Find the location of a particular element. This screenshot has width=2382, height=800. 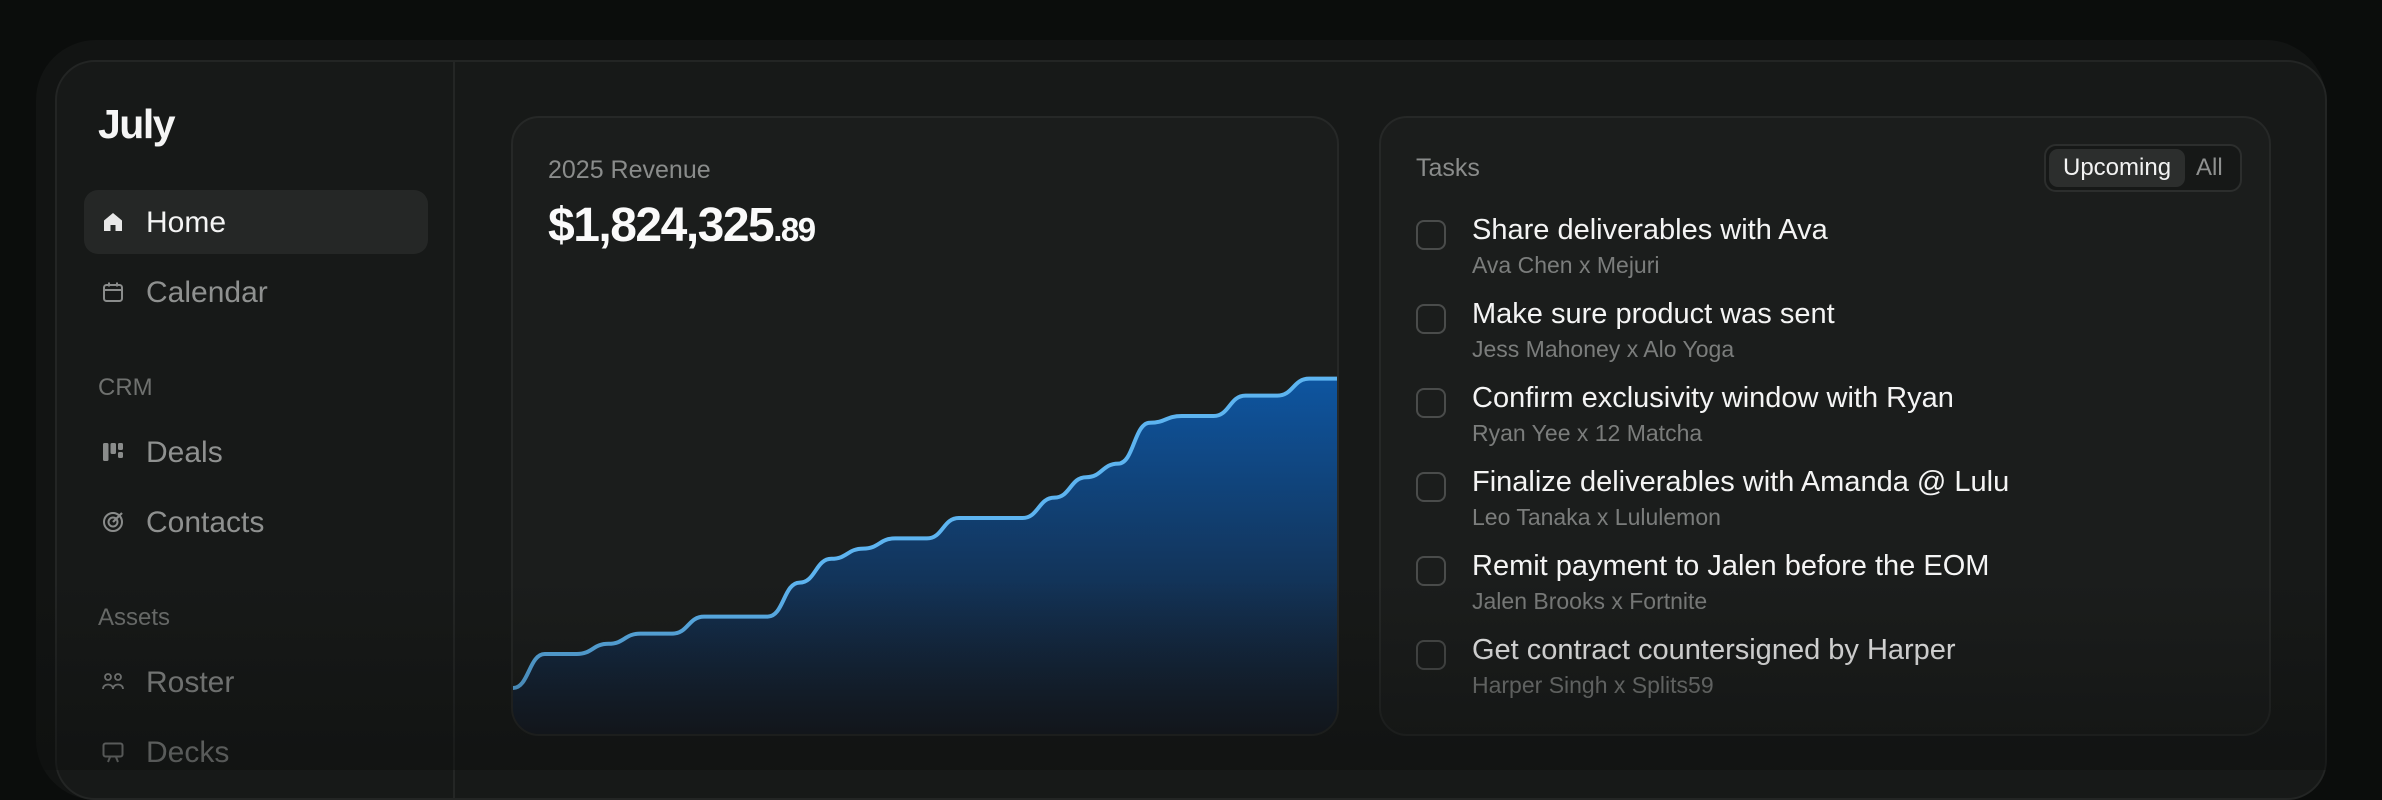

task-title: Share deliverables with Ava is located at coordinates (1650, 230).